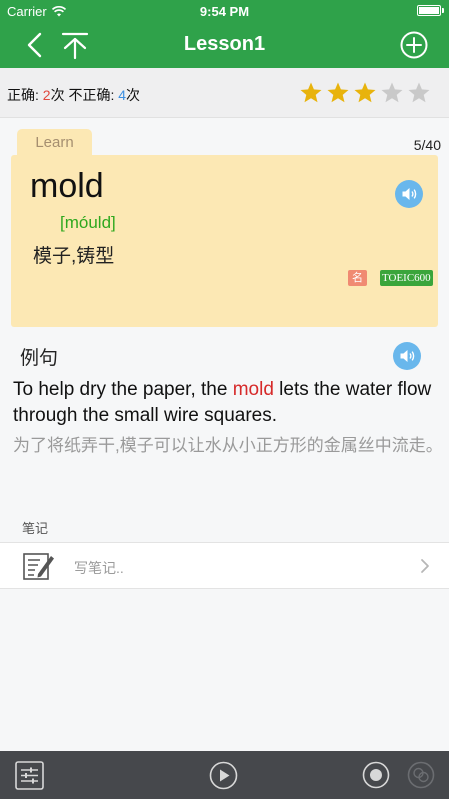  I want to click on compare-audio-icon, so click(421, 775).